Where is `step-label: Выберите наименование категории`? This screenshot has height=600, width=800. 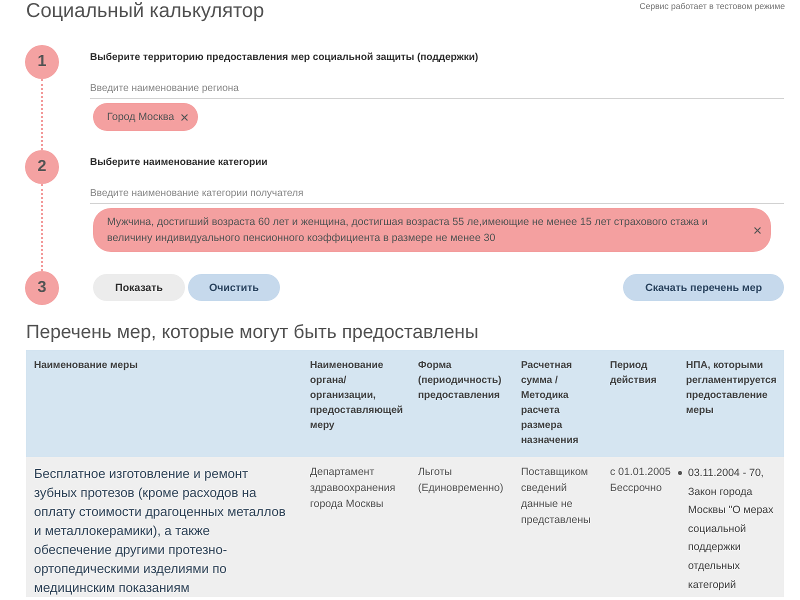
step-label: Выберите наименование категории is located at coordinates (179, 163).